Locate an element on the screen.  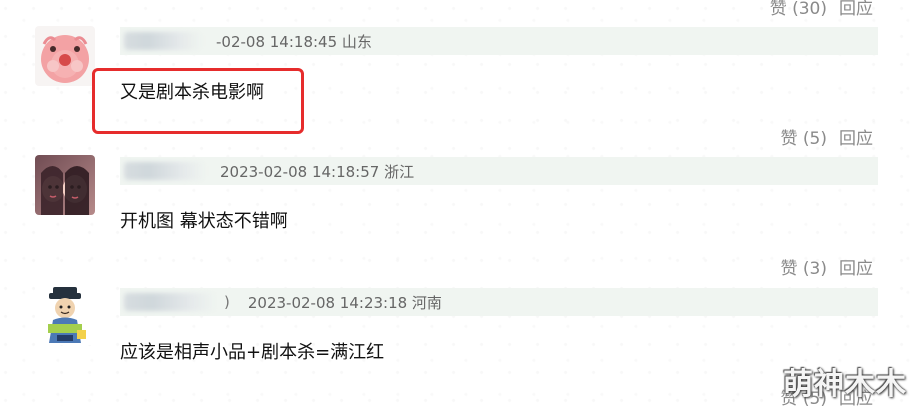
cartoon-official-avatar-icon is located at coordinates (65, 315).